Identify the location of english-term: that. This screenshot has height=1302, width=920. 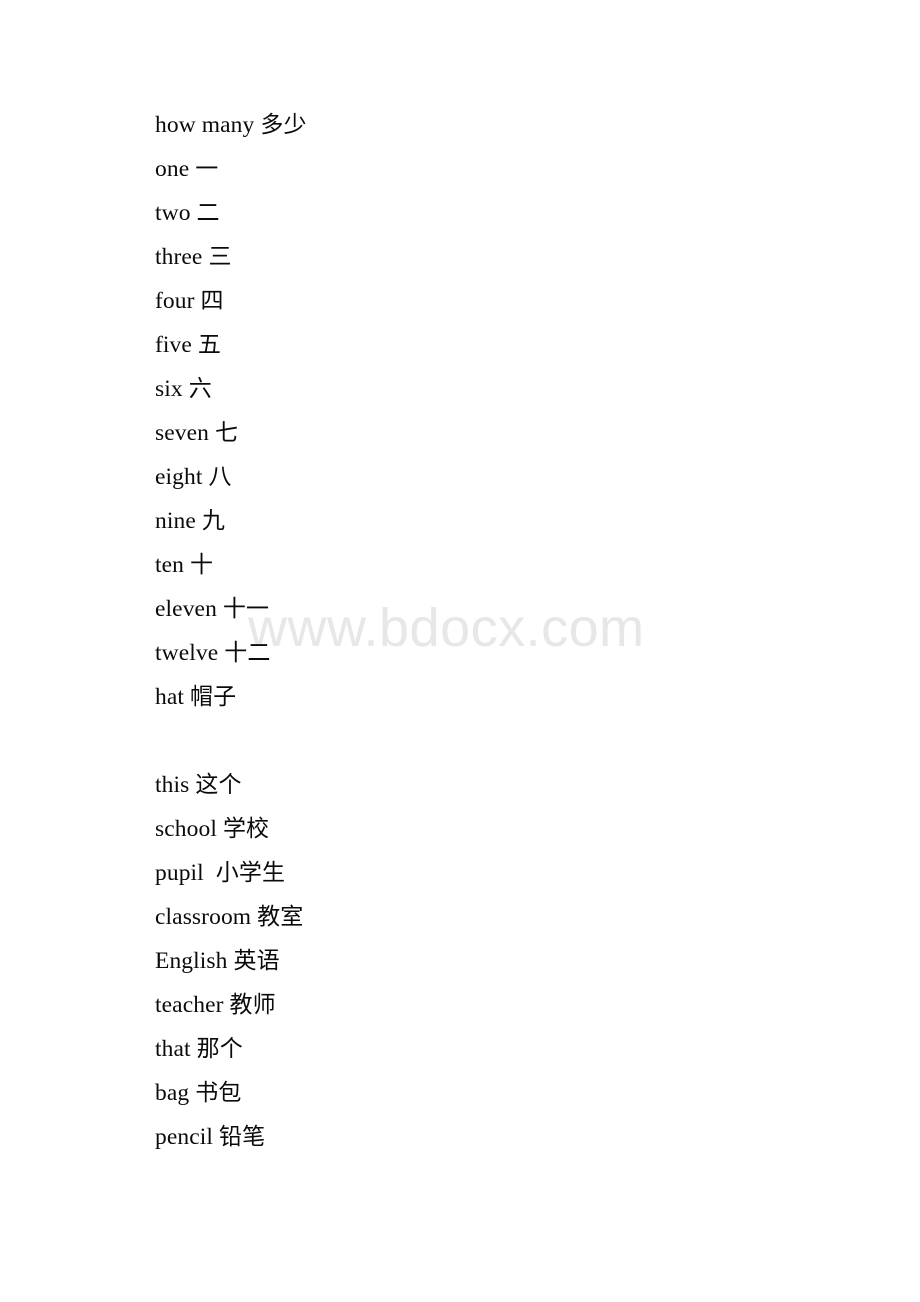
(173, 1049).